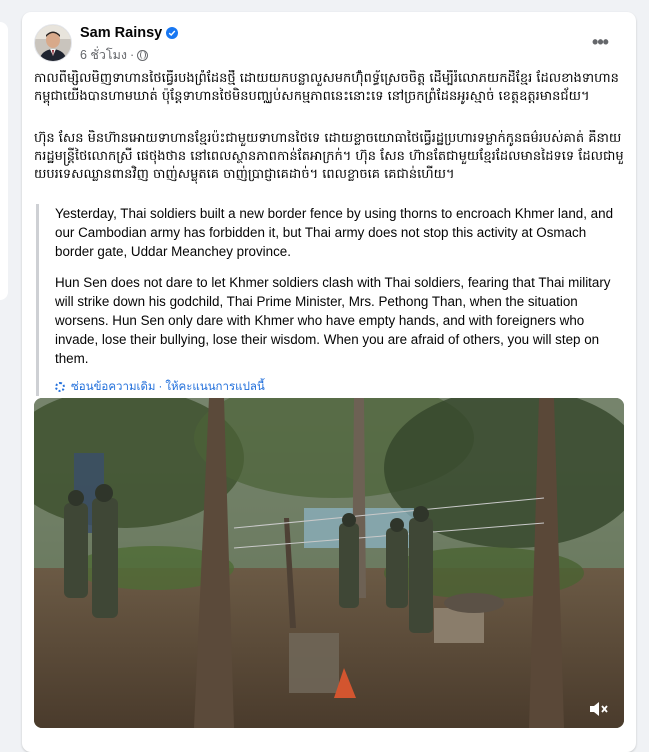 This screenshot has height=752, width=649. I want to click on more-options-label: •••, so click(600, 41).